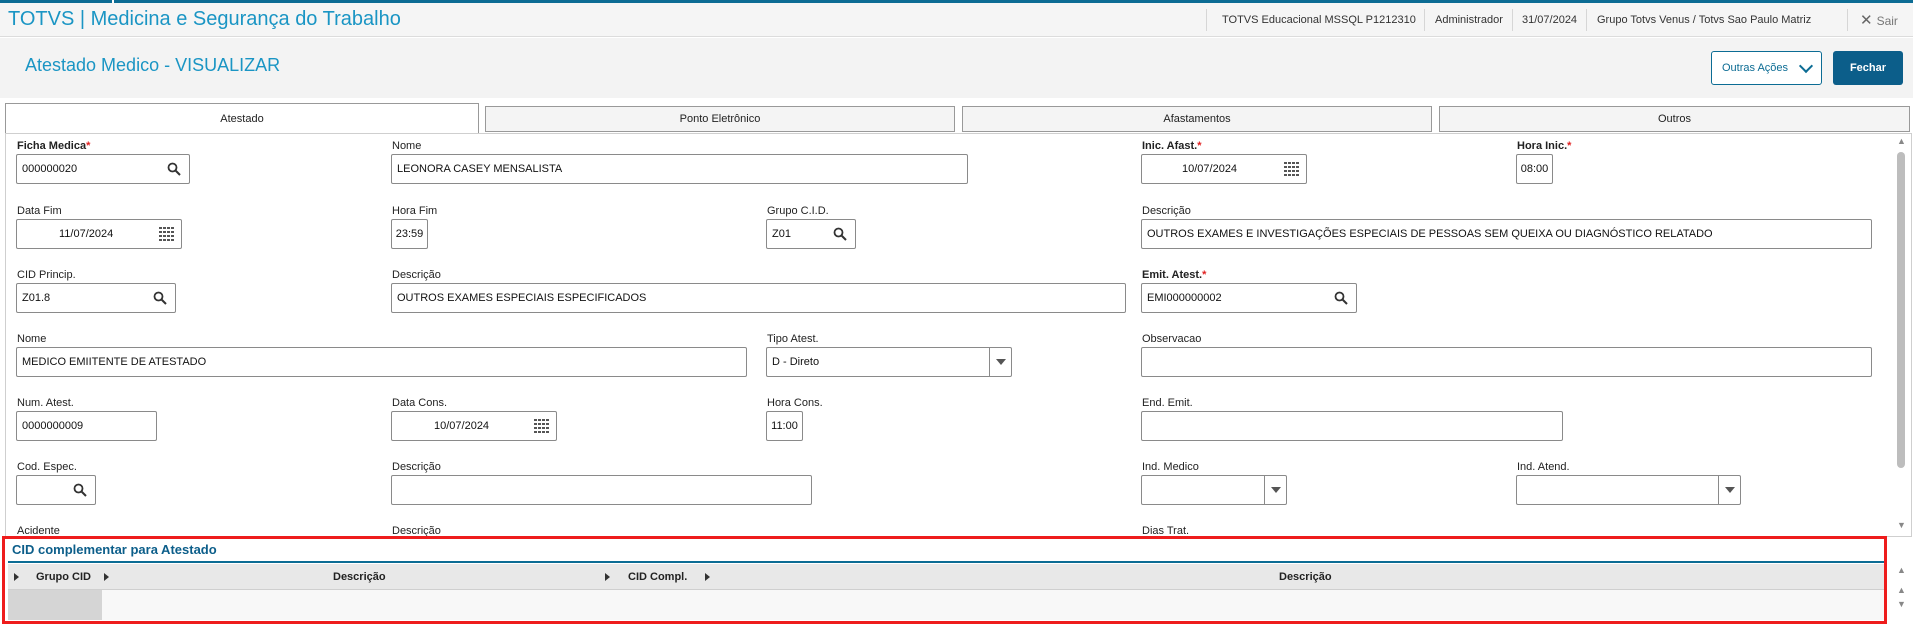  I want to click on form-scrollbar: ▲ ▼, so click(1901, 335).